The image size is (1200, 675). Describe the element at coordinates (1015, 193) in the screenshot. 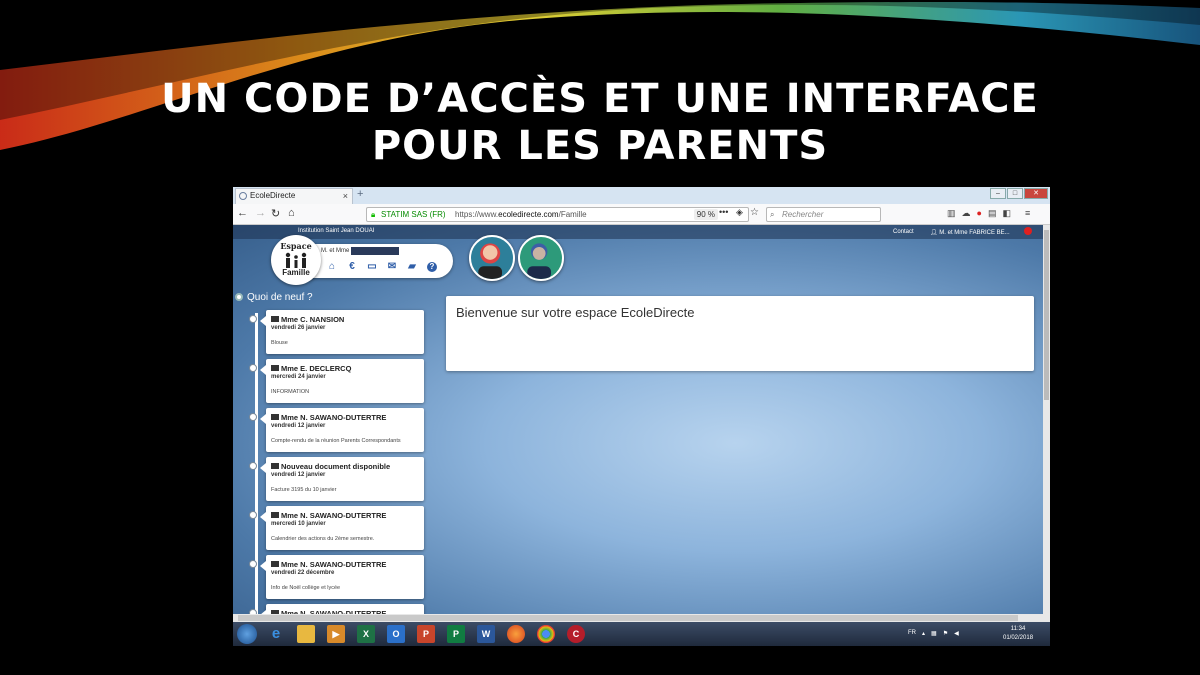

I see `maximize-button: □` at that location.